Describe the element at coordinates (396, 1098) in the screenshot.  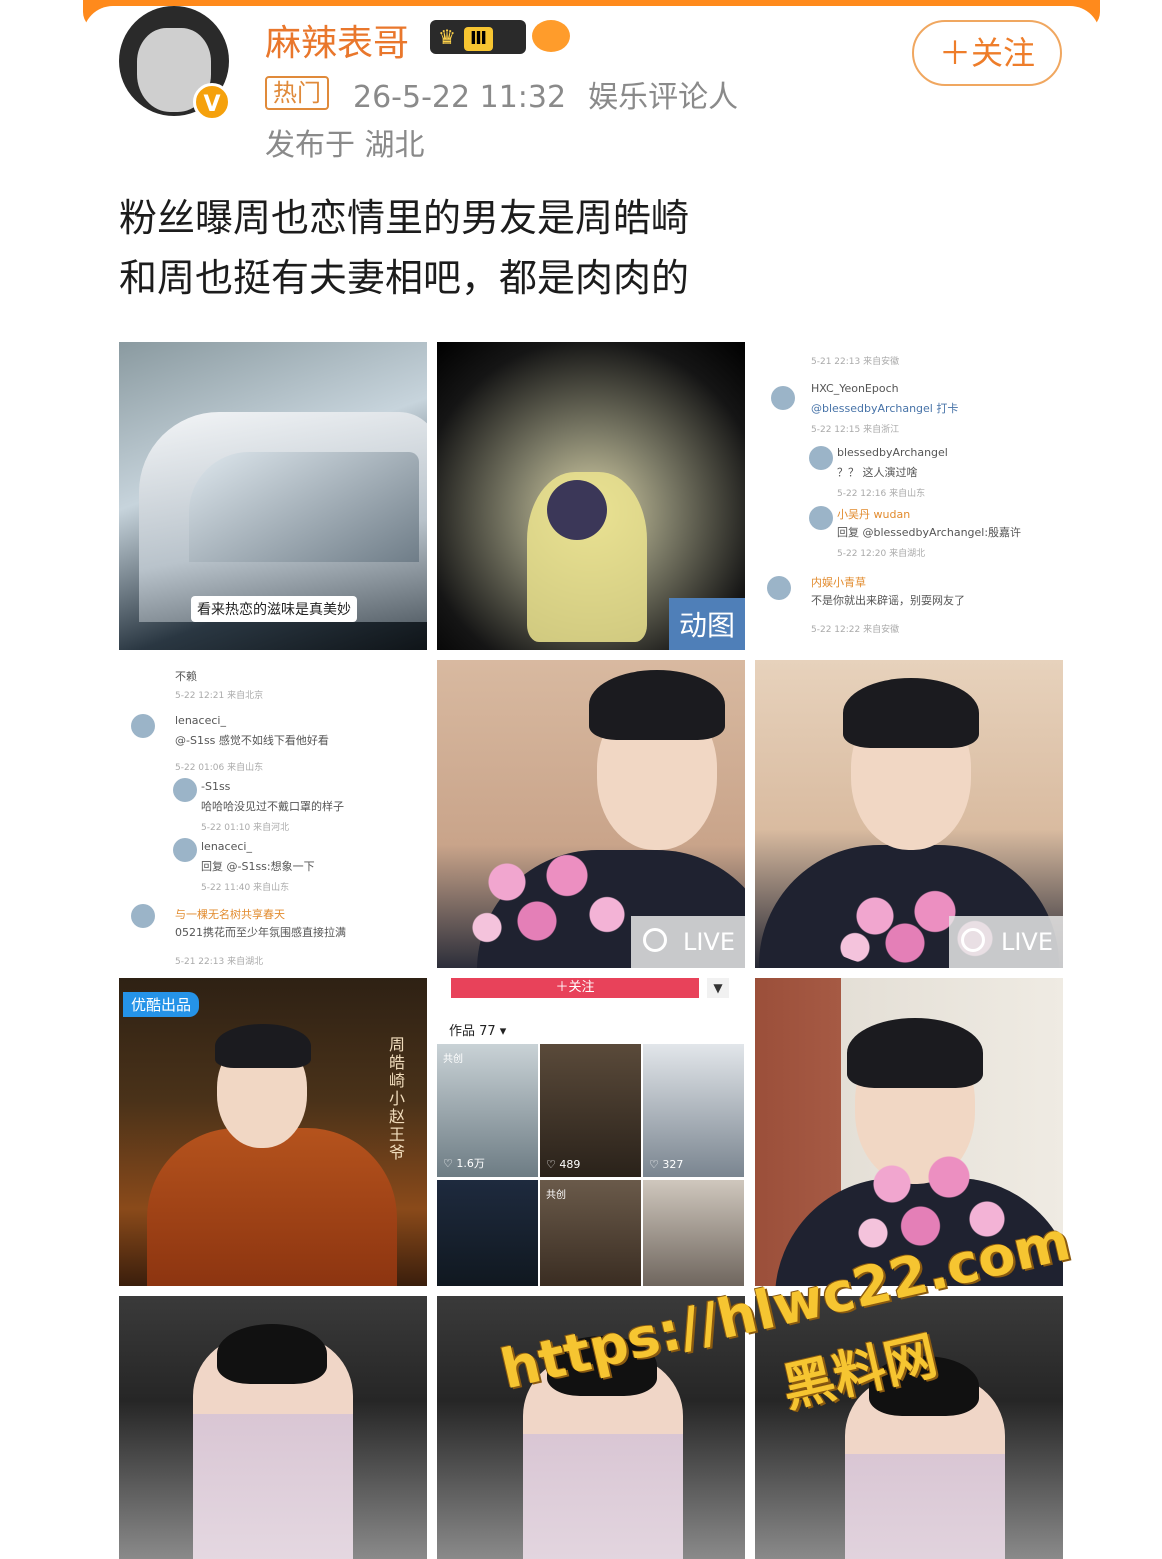
I see `drama-side-title: 周皓崎小赵王爷` at that location.